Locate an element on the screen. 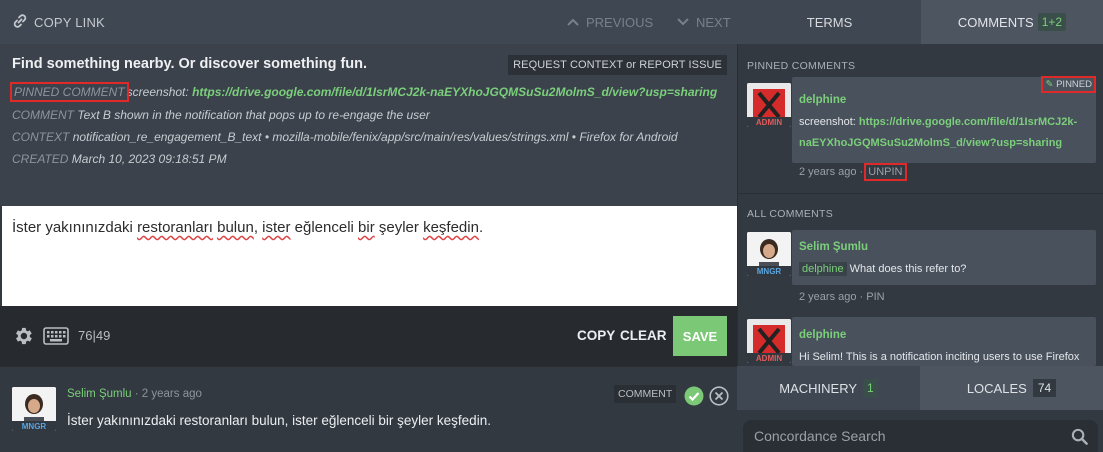  pinned-comment-meta: 2 years ago · UNPIN is located at coordinates (853, 172).